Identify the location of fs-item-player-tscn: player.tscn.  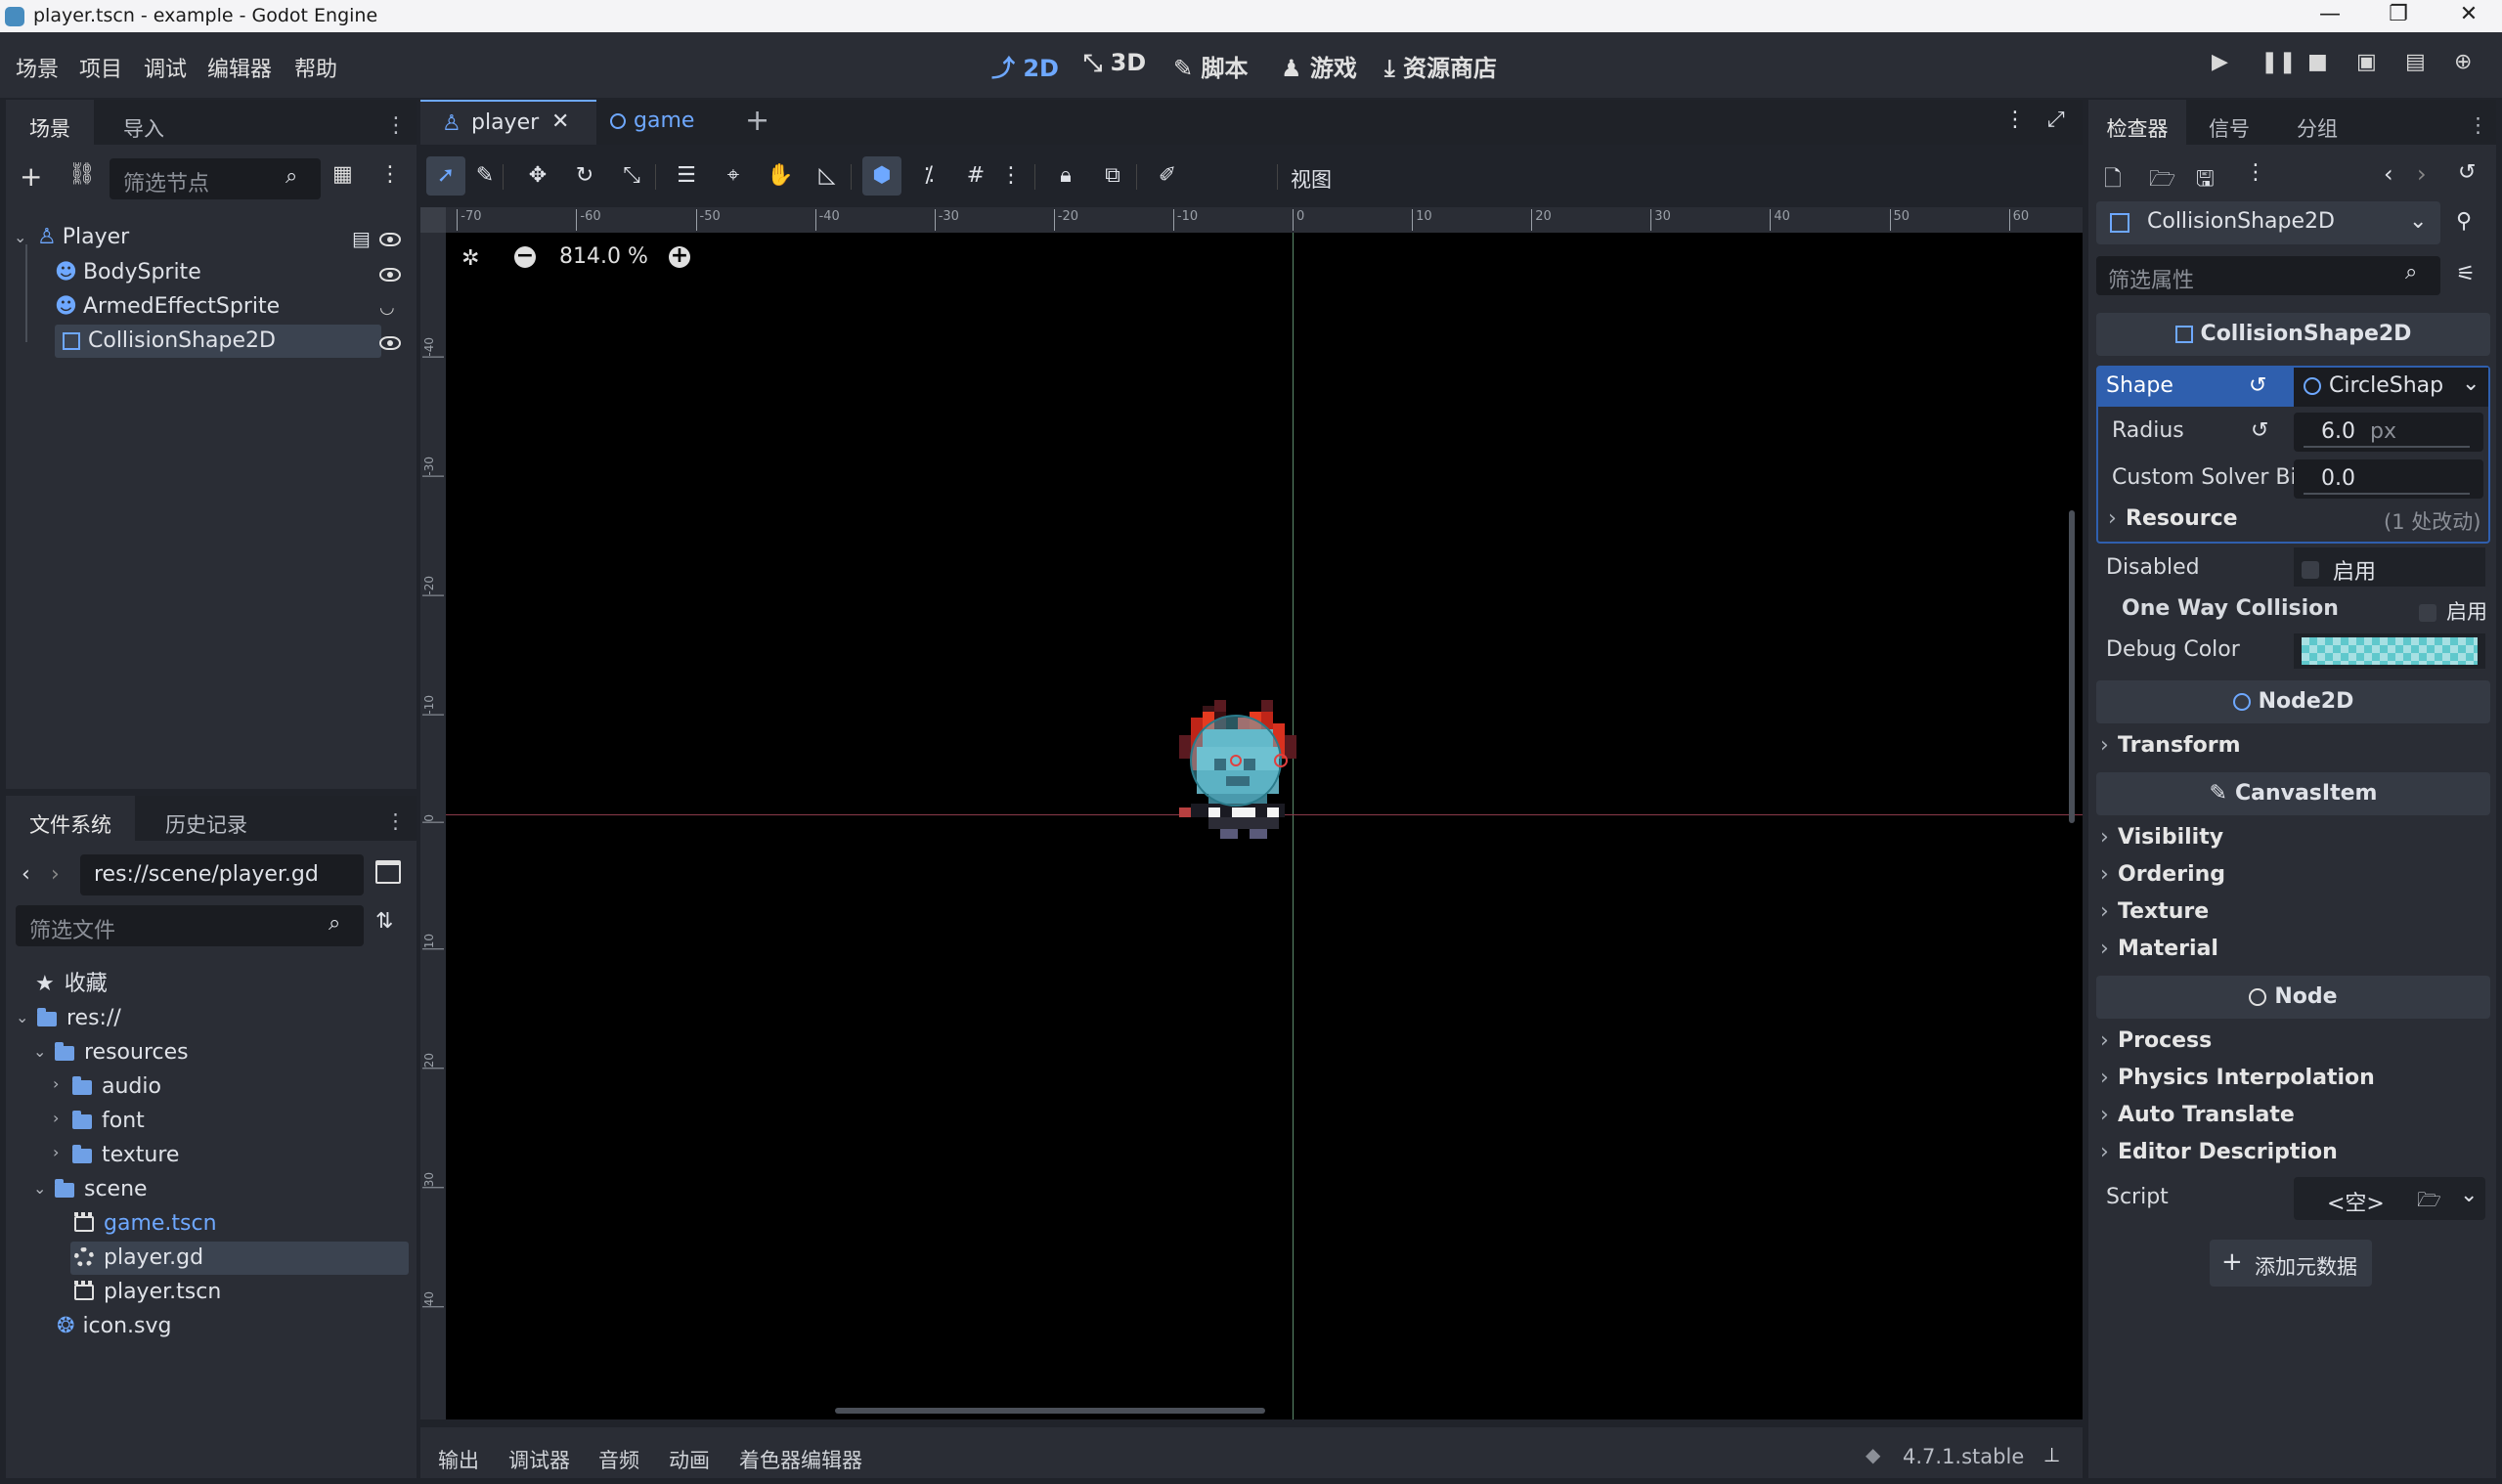
(147, 1292).